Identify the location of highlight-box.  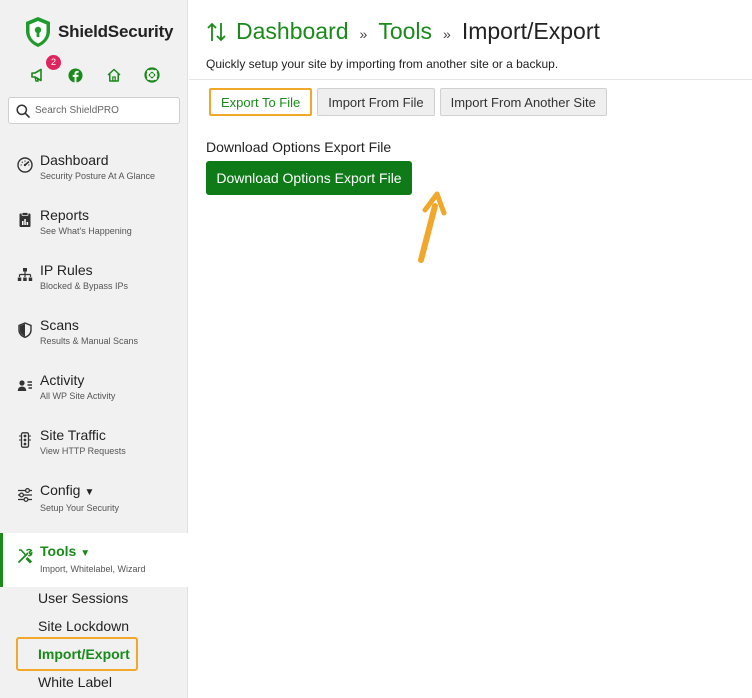
(77, 654).